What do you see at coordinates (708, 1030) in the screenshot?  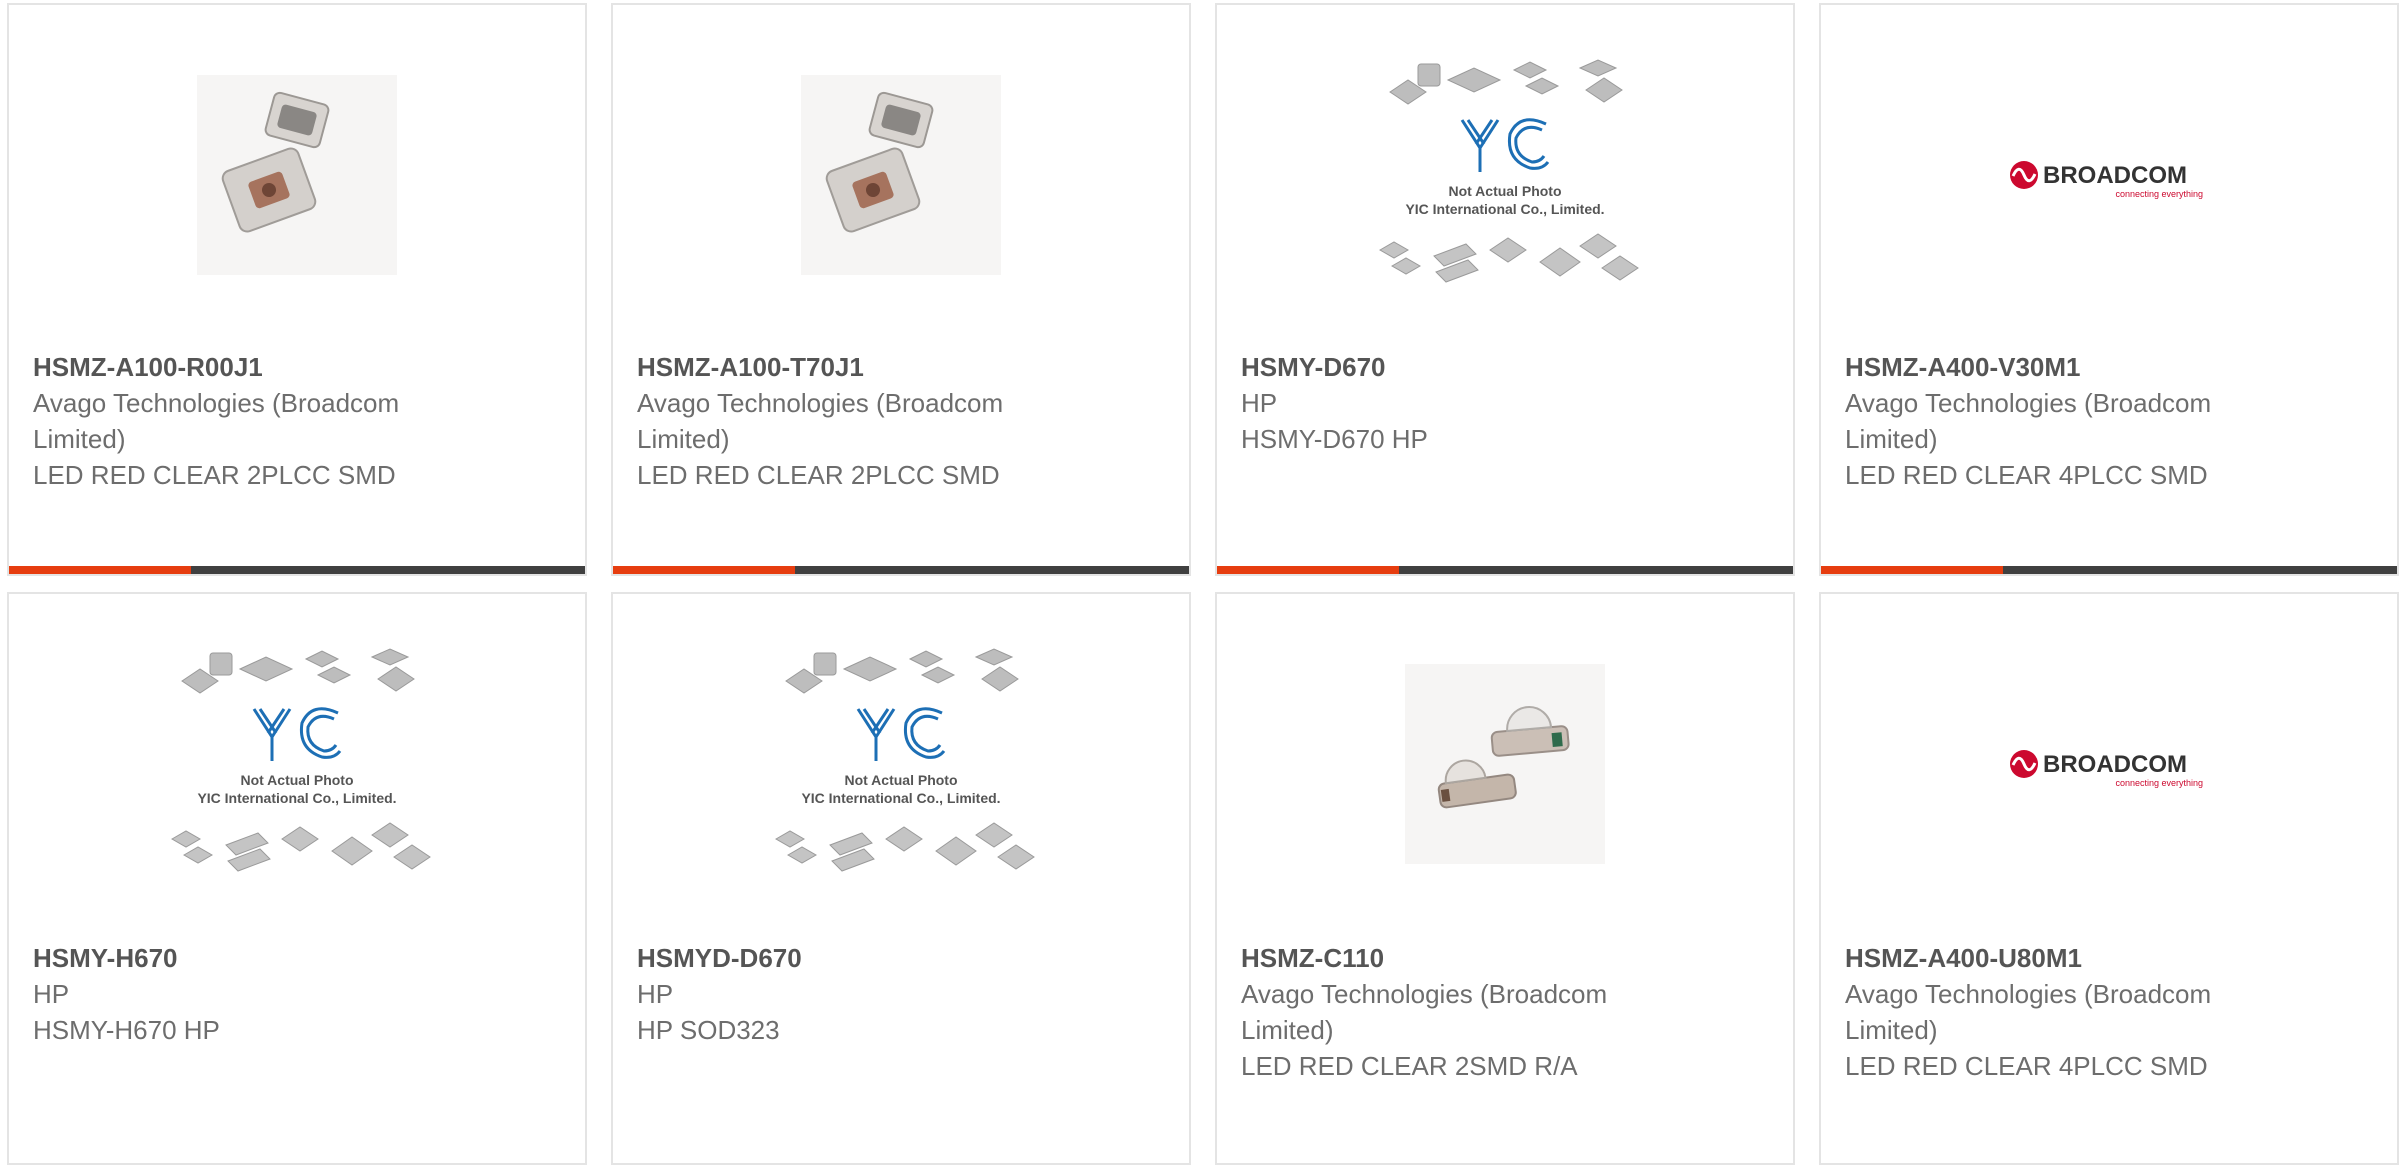 I see `description: HP SOD323` at bounding box center [708, 1030].